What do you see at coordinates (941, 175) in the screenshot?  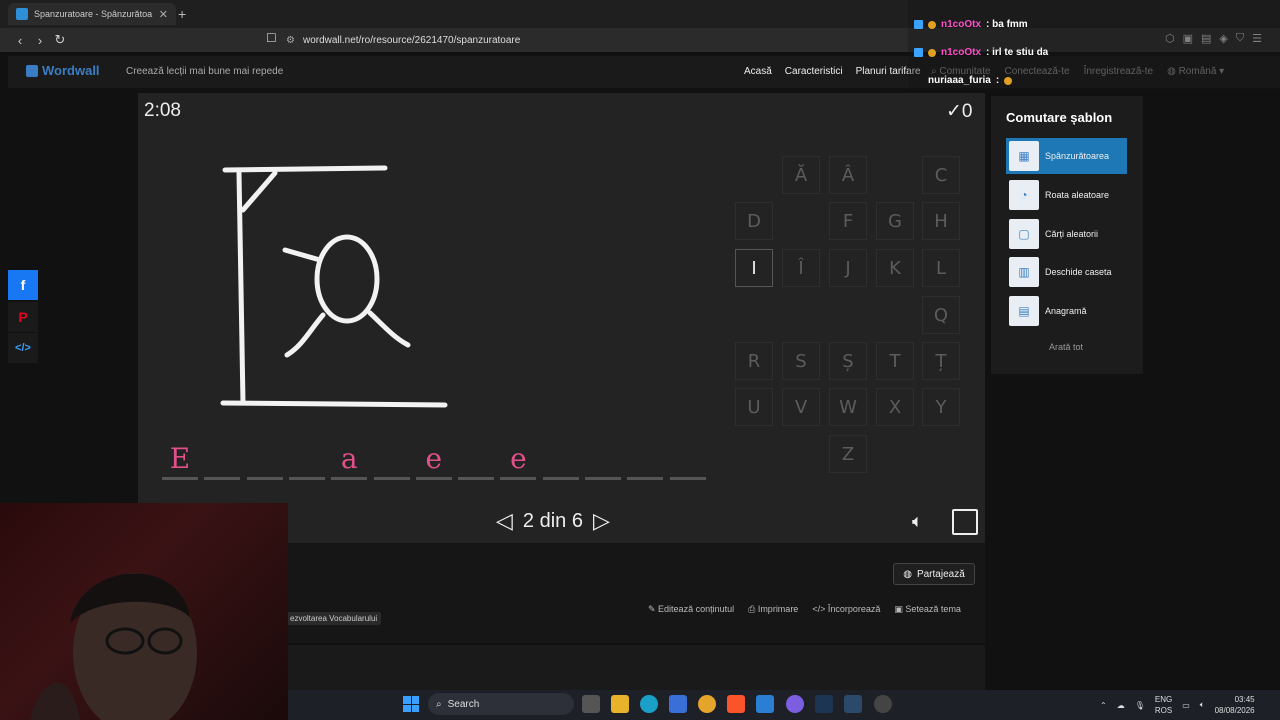 I see `letter-key: C` at bounding box center [941, 175].